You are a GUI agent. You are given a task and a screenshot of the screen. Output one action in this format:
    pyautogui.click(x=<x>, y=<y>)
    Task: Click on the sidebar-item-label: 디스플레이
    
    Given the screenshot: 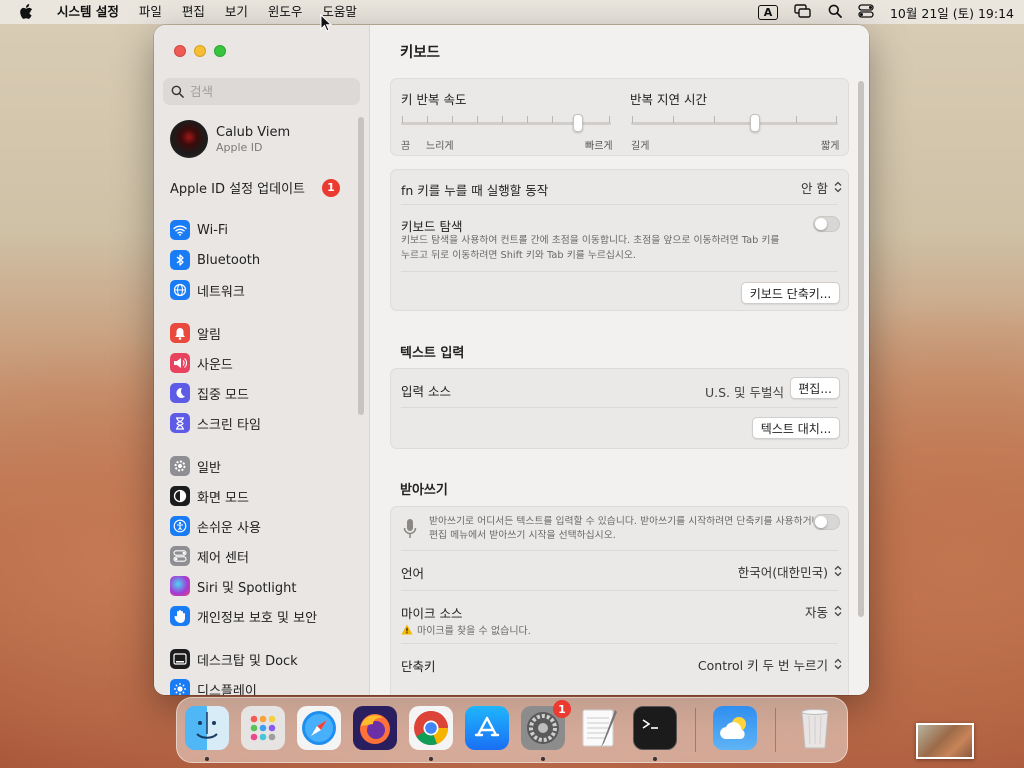 What is the action you would take?
    pyautogui.click(x=227, y=689)
    